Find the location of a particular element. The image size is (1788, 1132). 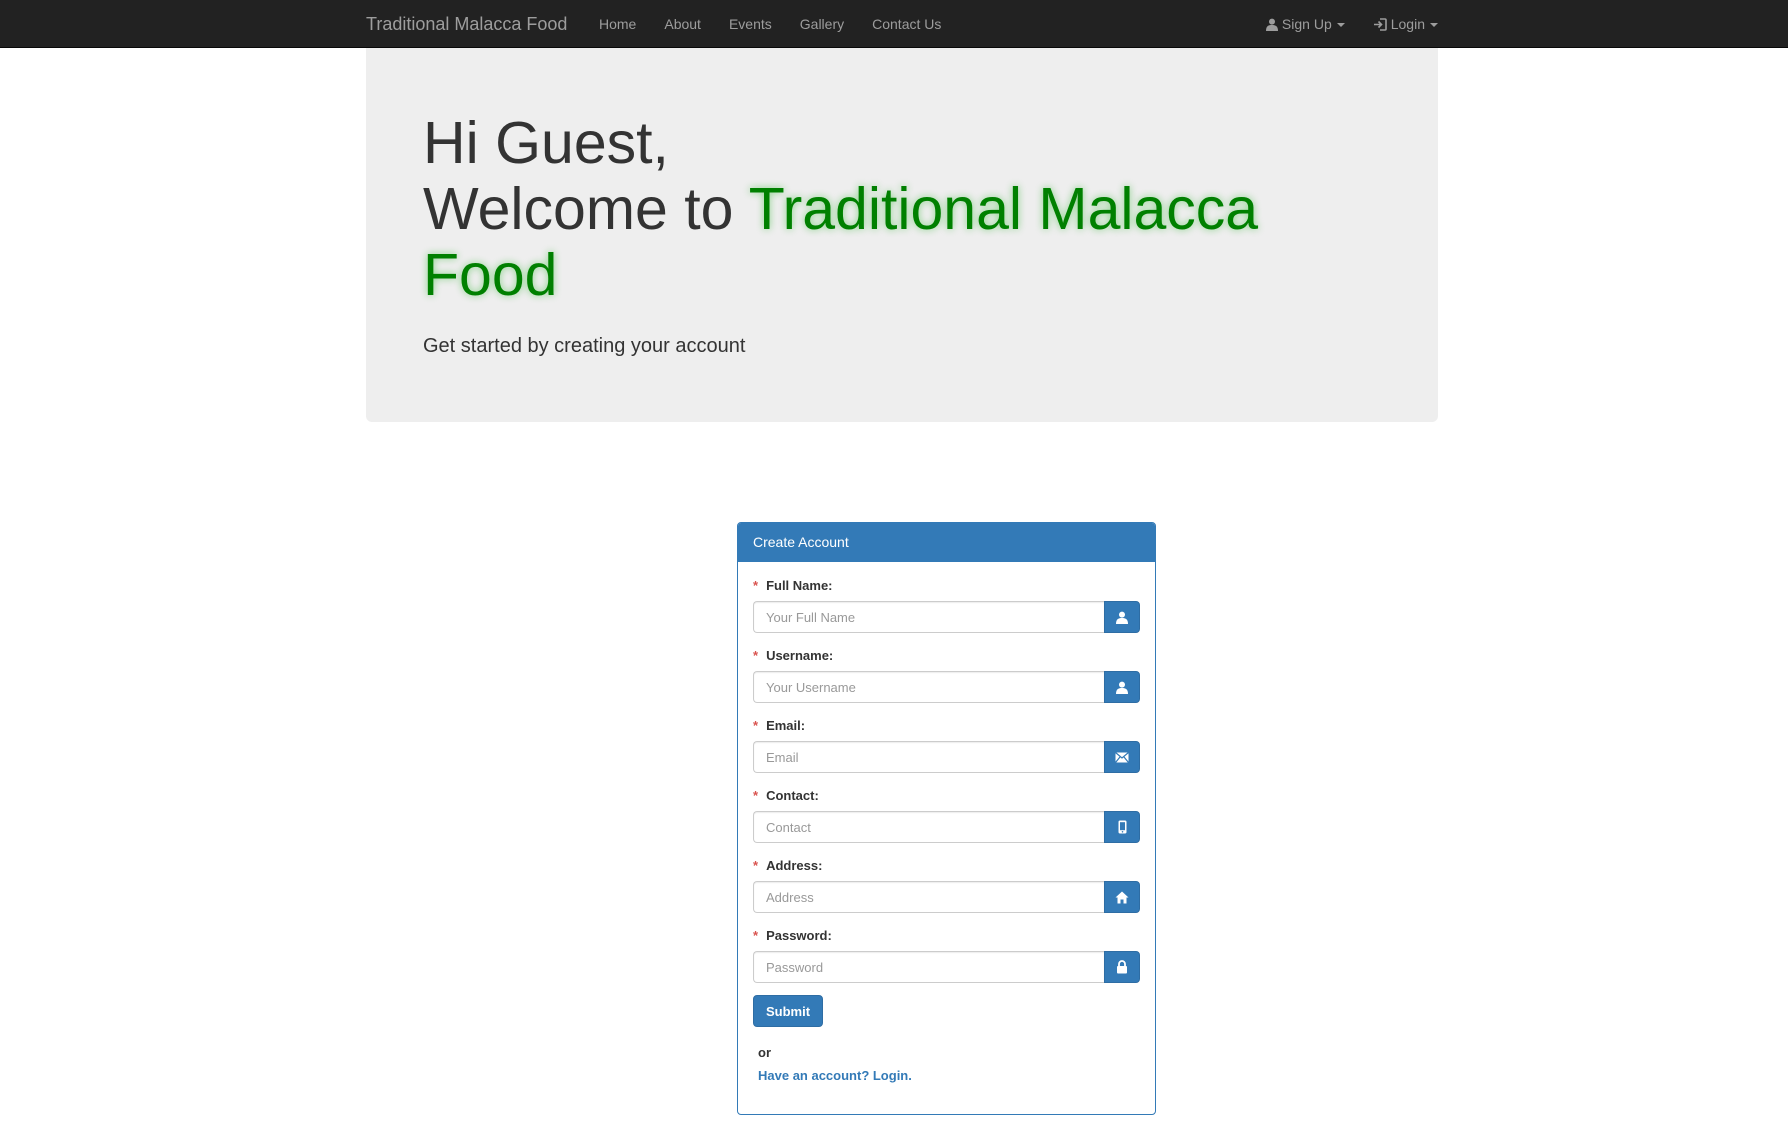

login-dropdown: Login is located at coordinates (1391, 24).